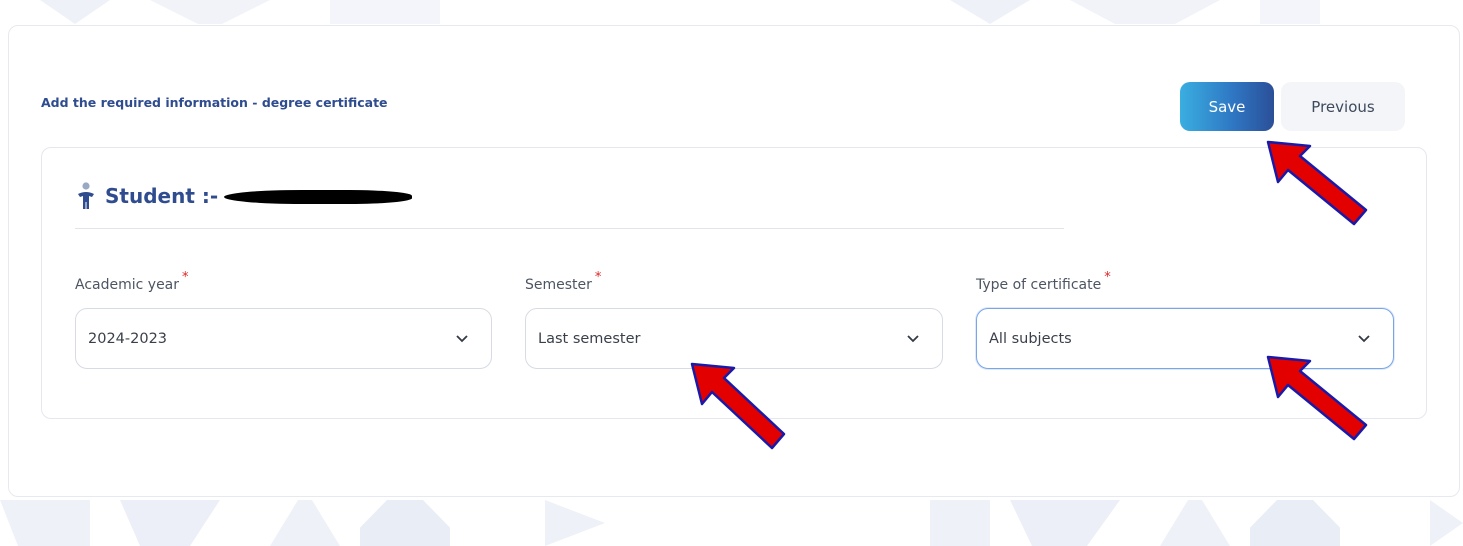  Describe the element at coordinates (283, 338) in the screenshot. I see `academic-year-select: 2024-2023` at that location.